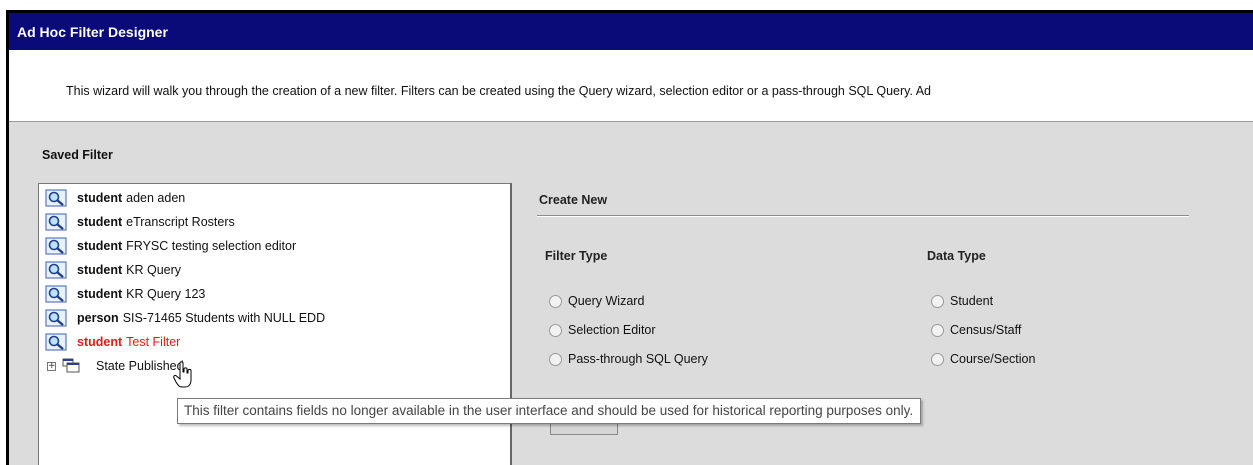 This screenshot has height=465, width=1253. I want to click on radio-label: Query Wizard, so click(606, 301).